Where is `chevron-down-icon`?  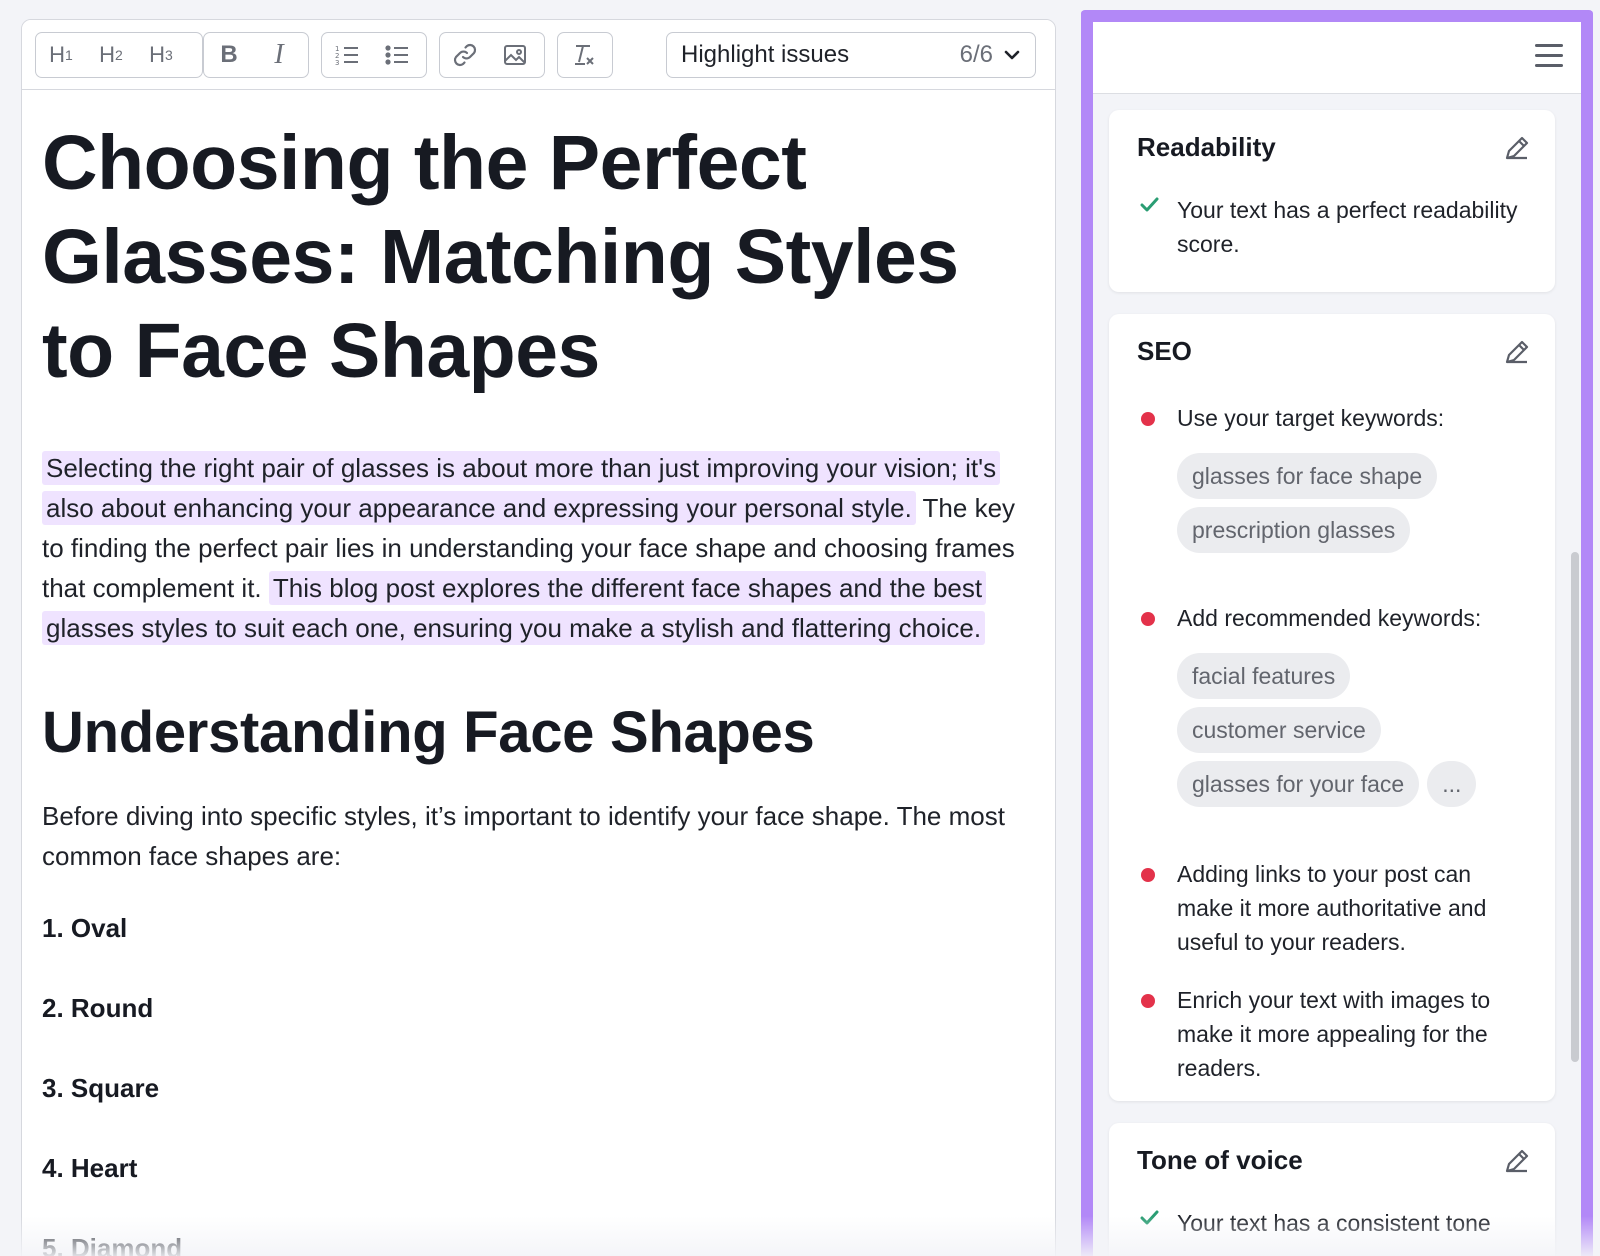
chevron-down-icon is located at coordinates (1012, 55).